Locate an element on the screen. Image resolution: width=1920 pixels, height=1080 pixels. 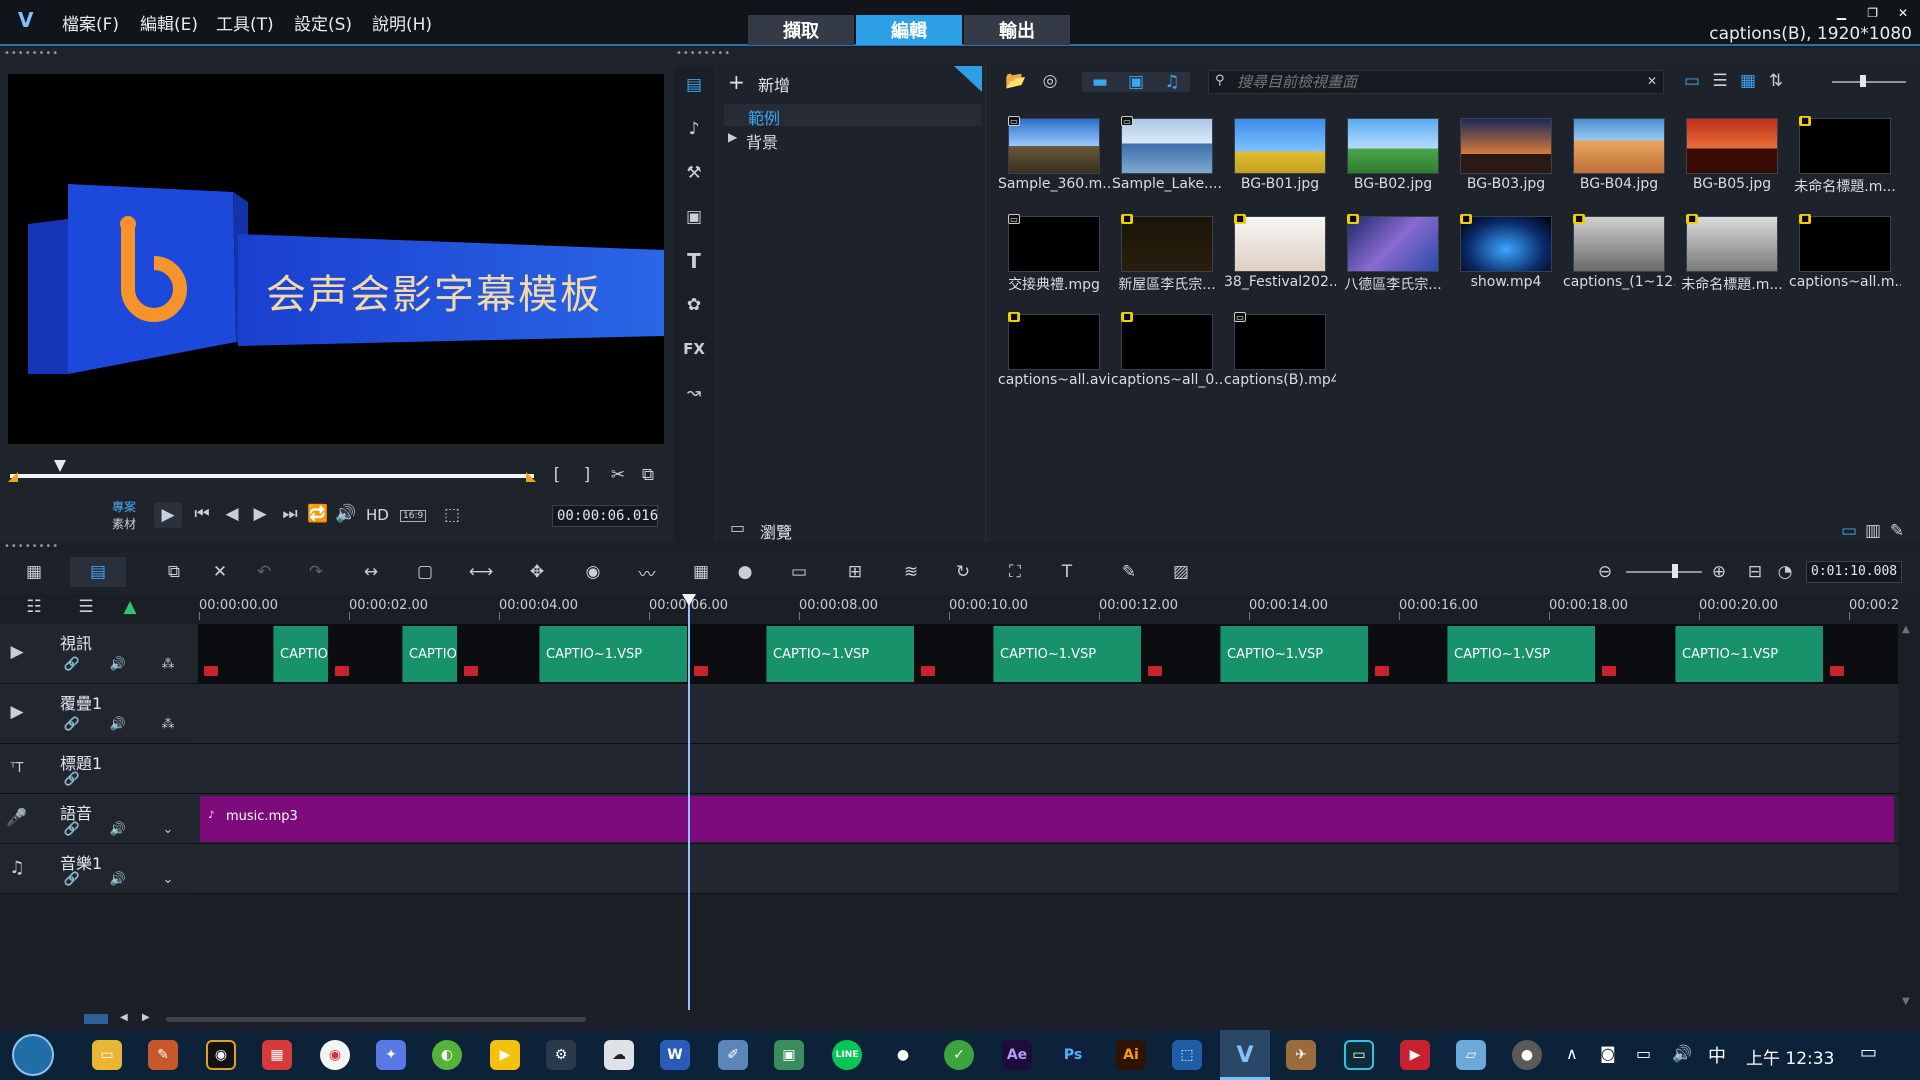
project-duration: 0:01:10.008 is located at coordinates (1854, 572).